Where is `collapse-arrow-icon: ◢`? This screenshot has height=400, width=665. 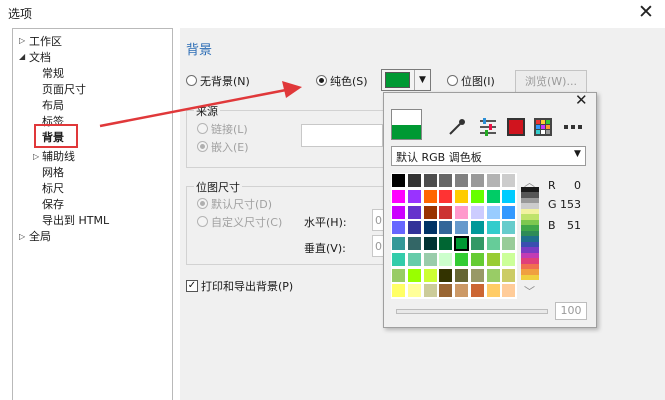 collapse-arrow-icon: ◢ is located at coordinates (22, 56).